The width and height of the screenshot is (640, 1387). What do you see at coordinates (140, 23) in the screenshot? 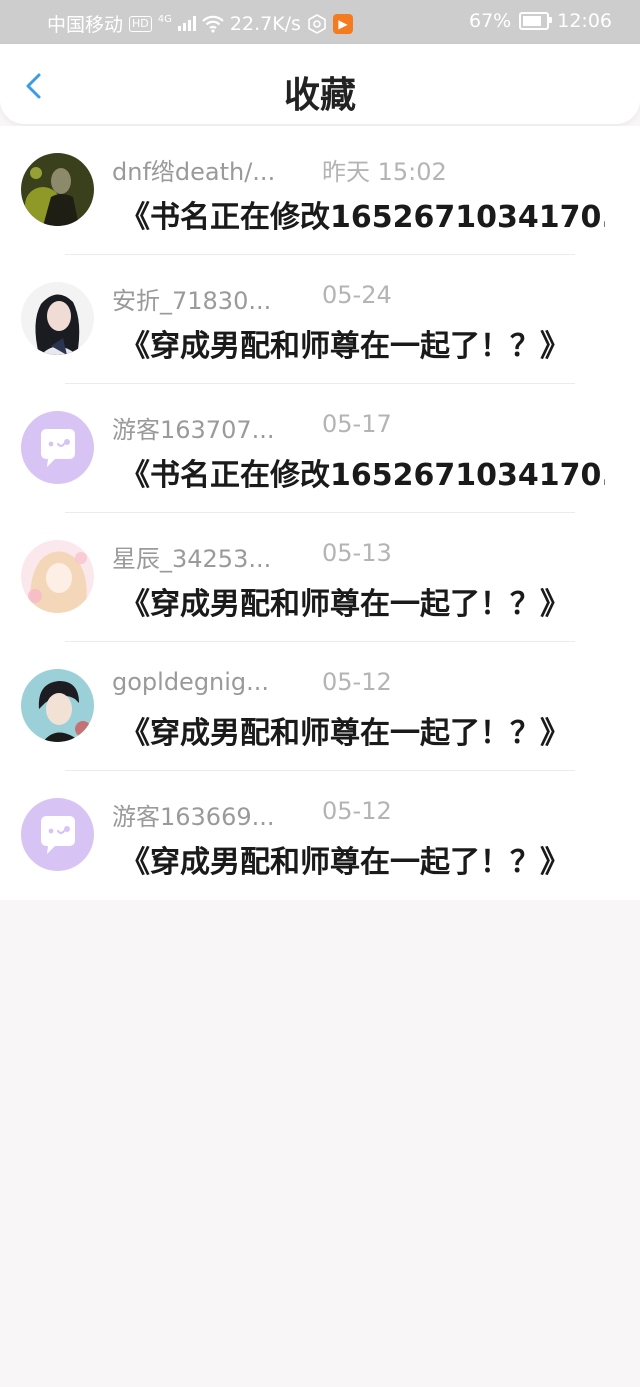
I see `hd-icon: HD` at bounding box center [140, 23].